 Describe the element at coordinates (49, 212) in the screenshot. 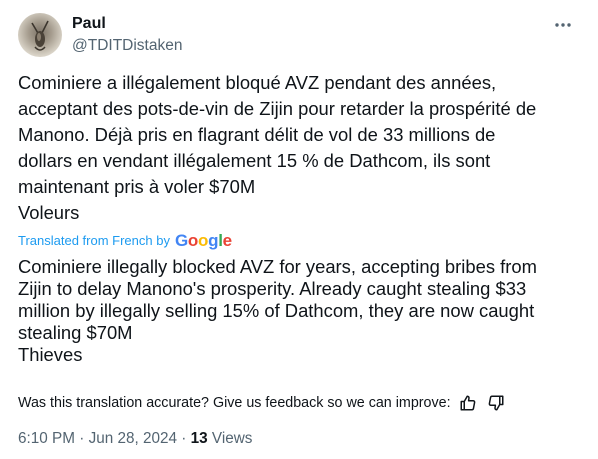

I see `original-line: Voleurs` at that location.